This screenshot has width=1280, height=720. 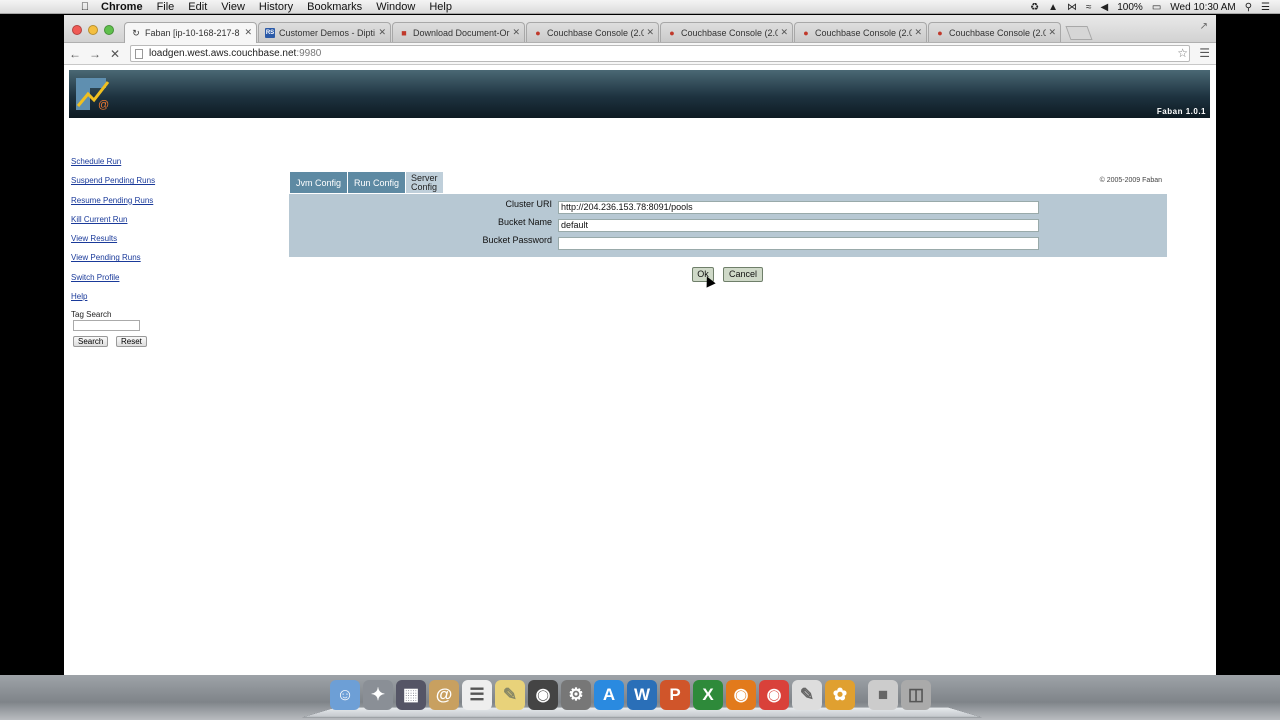 What do you see at coordinates (1089, 7) in the screenshot?
I see `wifi-icon: ≈` at bounding box center [1089, 7].